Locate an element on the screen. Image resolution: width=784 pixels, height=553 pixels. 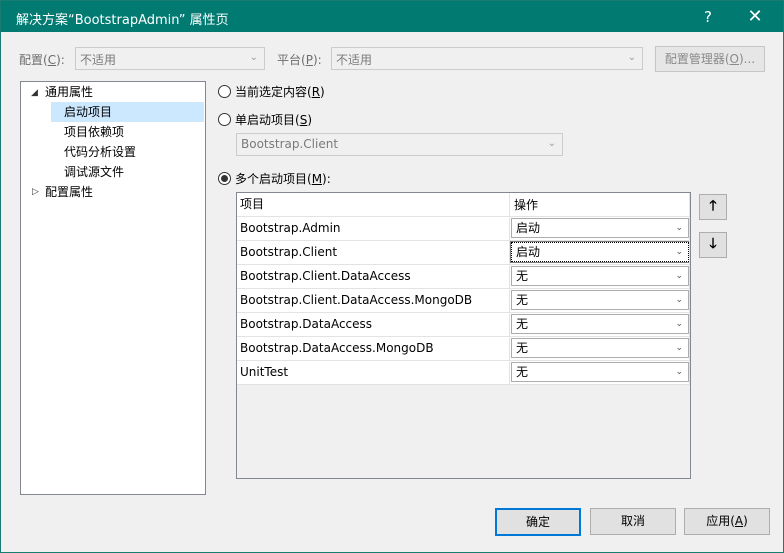
close-button: ✕ is located at coordinates (755, 16).